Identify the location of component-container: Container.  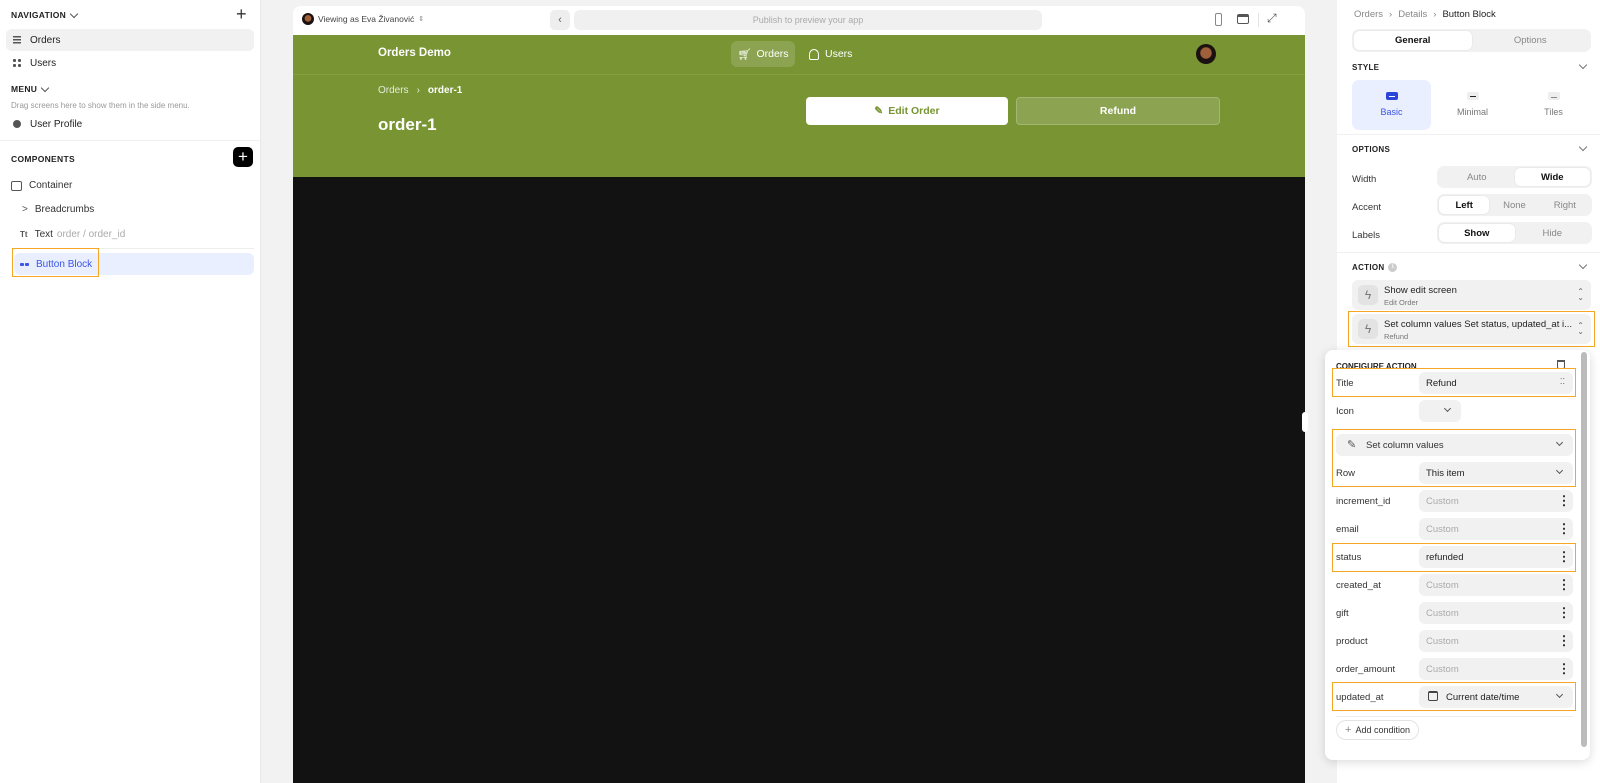
(41, 185).